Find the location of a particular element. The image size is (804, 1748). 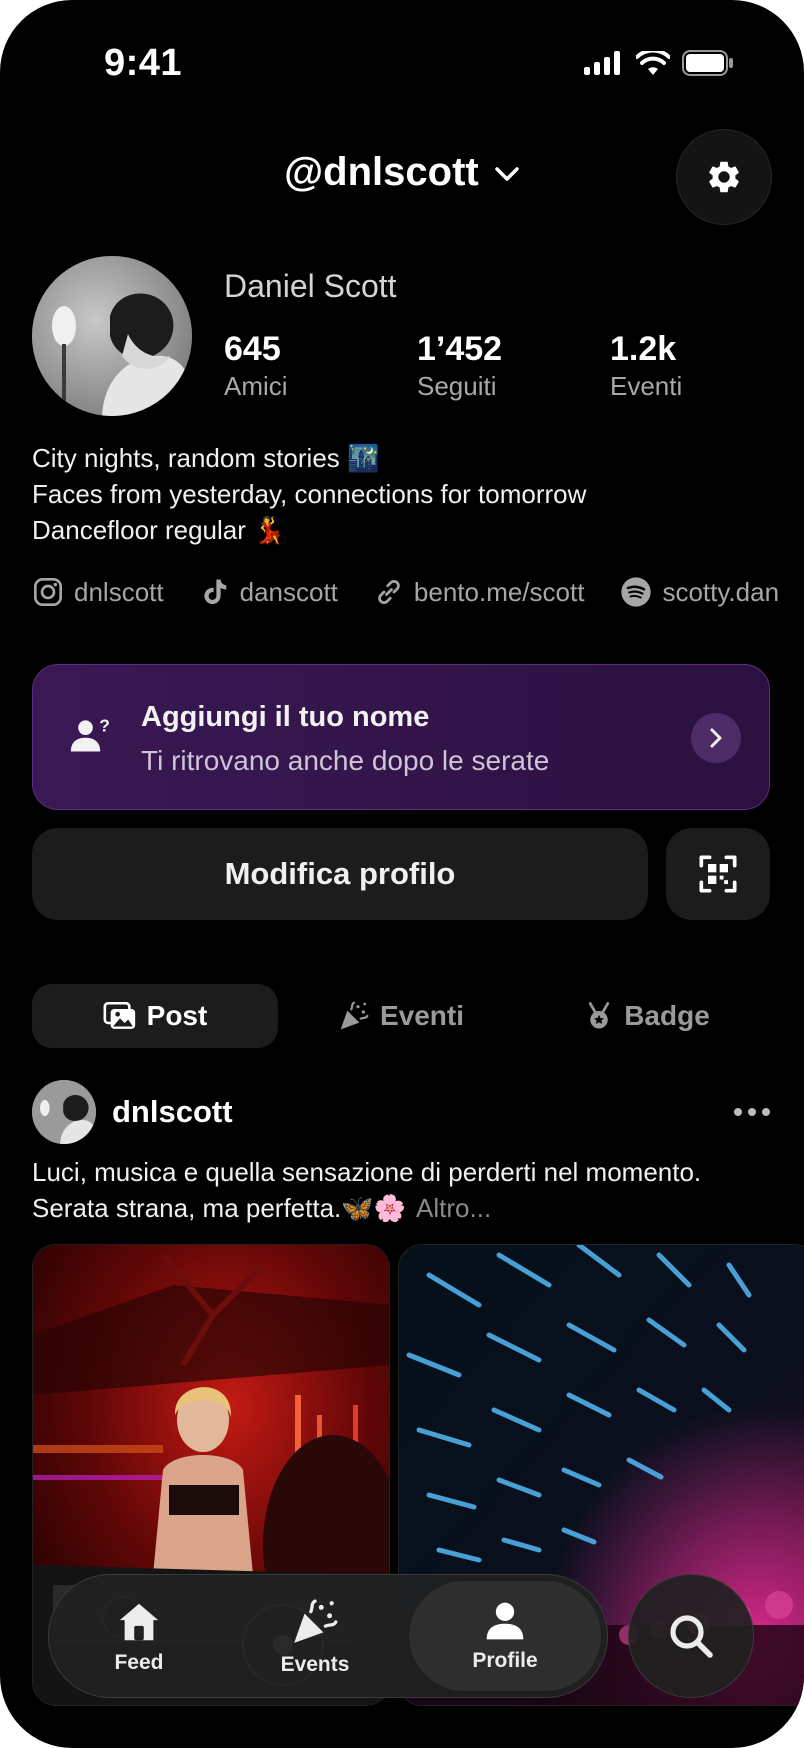

settings-button is located at coordinates (724, 177).